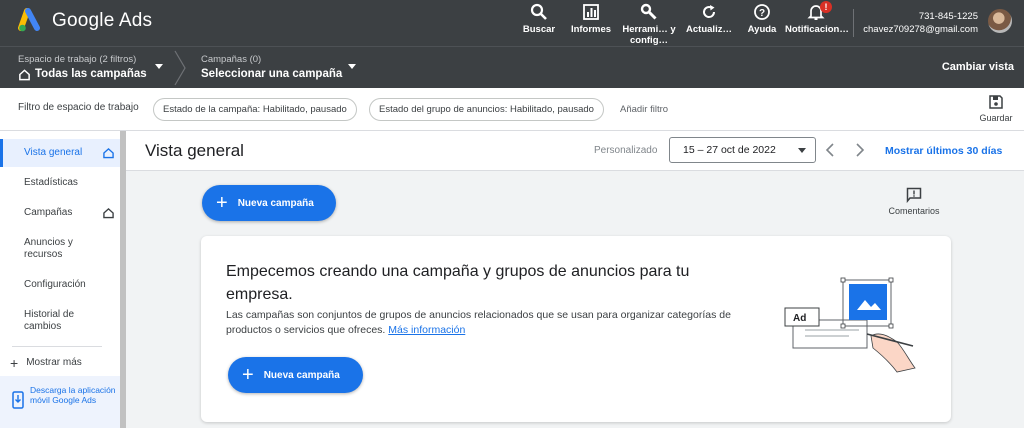 This screenshot has width=1024, height=428. What do you see at coordinates (850, 325) in the screenshot?
I see `ad-illustration: Ad` at bounding box center [850, 325].